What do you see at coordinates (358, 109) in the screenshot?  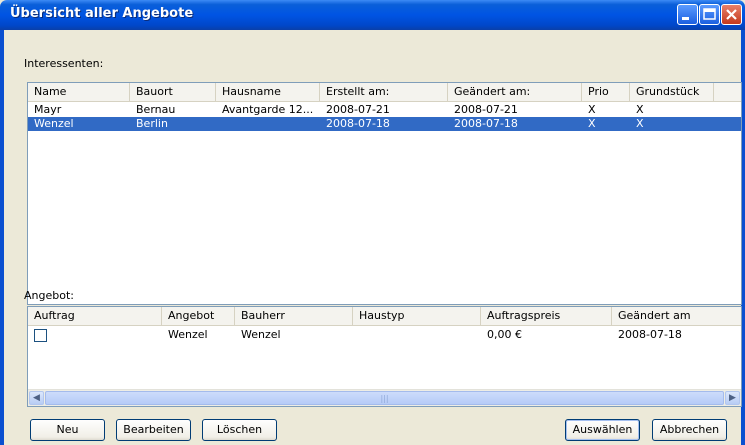 I see `cell-erstellt: 2008-07-21` at bounding box center [358, 109].